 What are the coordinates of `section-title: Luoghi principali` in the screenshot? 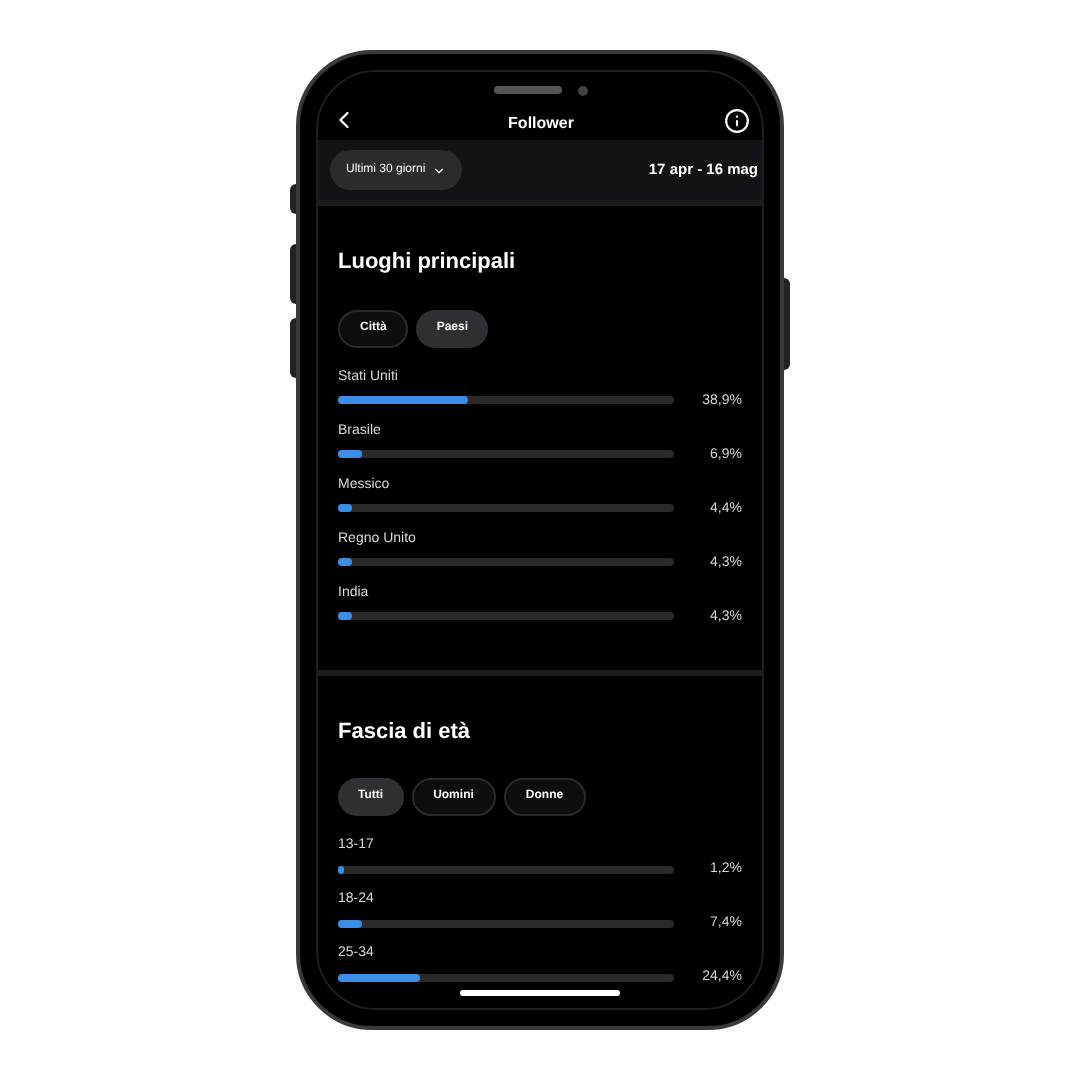 It's located at (428, 263).